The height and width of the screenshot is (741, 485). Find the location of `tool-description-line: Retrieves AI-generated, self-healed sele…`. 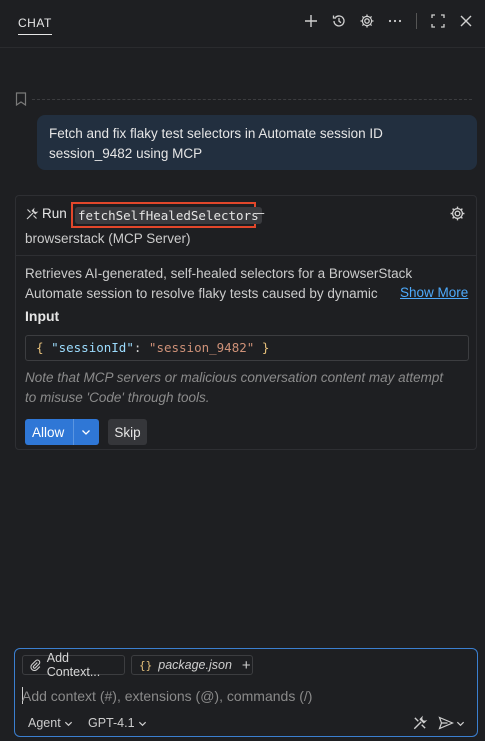

tool-description-line: Retrieves AI-generated, self-healed sele… is located at coordinates (219, 273).